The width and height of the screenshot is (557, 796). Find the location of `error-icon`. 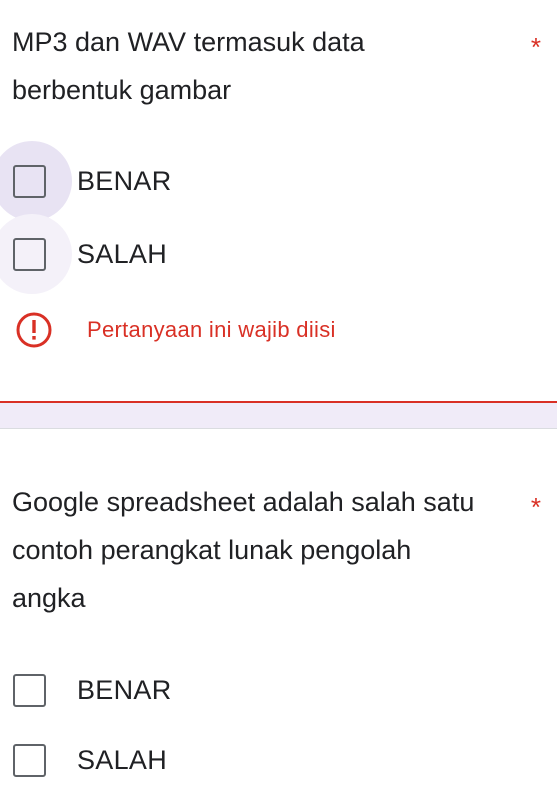

error-icon is located at coordinates (34, 330).